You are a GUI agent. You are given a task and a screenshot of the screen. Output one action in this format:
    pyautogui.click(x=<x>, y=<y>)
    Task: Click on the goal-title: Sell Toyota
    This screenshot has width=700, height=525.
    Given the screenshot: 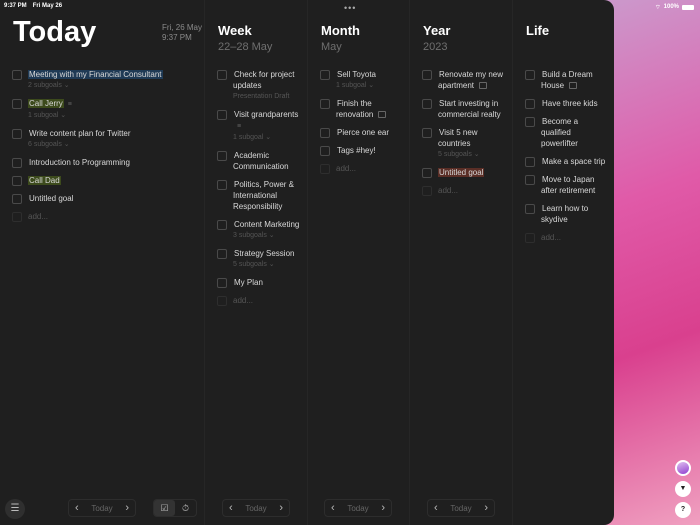 What is the action you would take?
    pyautogui.click(x=356, y=74)
    